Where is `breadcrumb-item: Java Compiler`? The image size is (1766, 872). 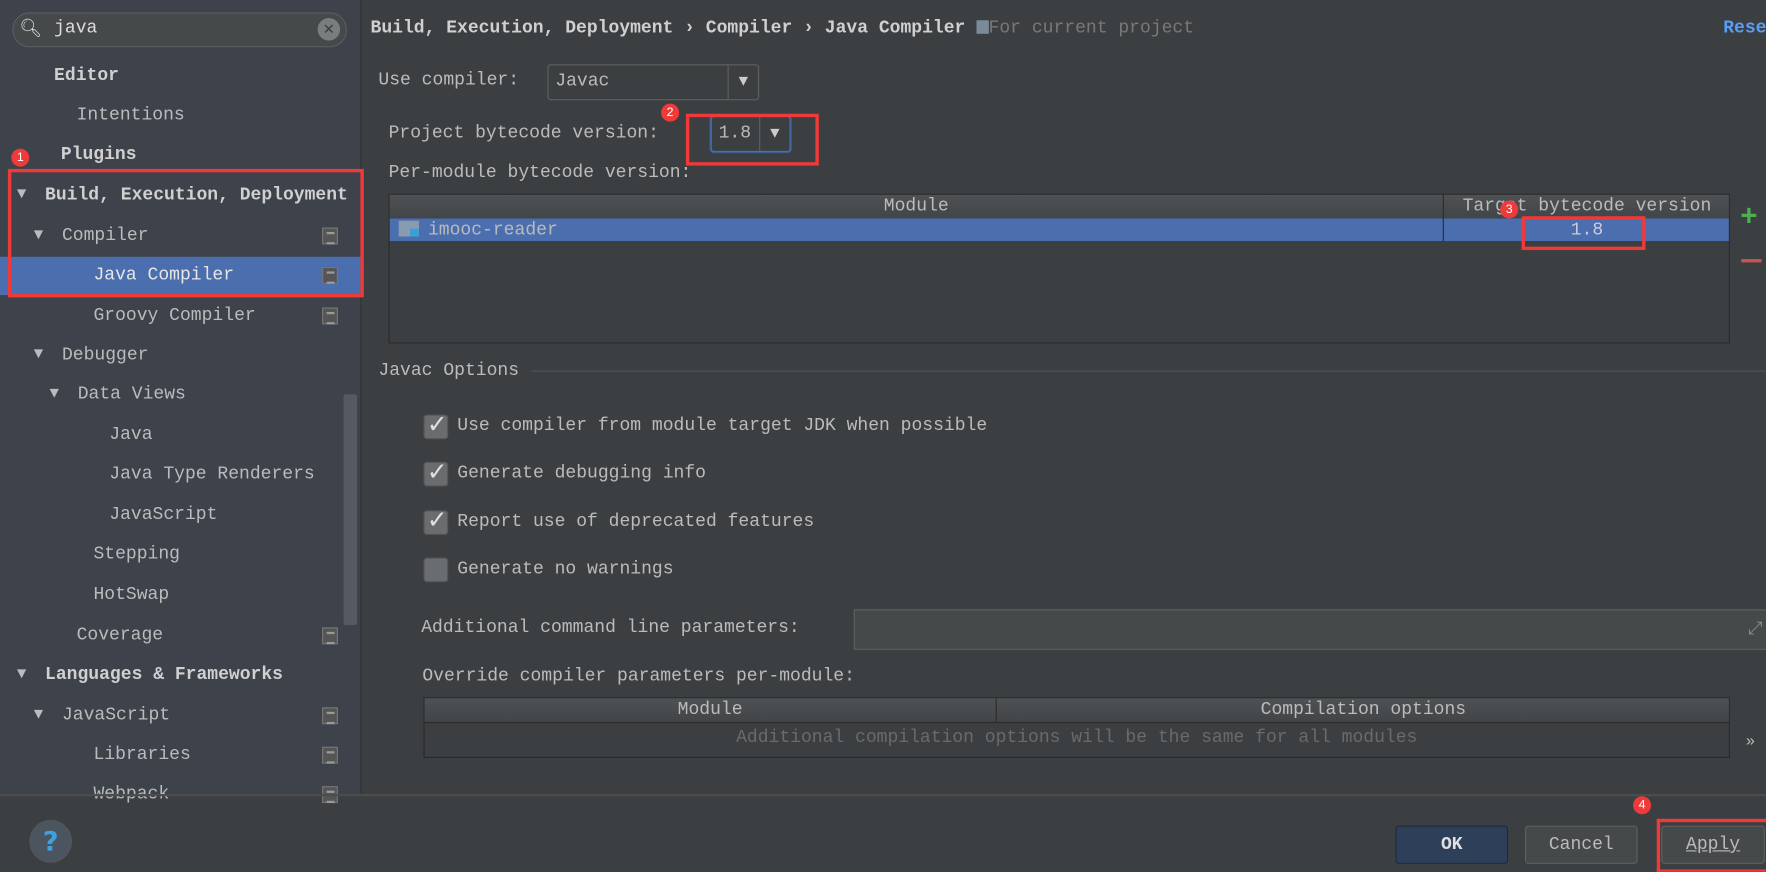
breadcrumb-item: Java Compiler is located at coordinates (895, 28).